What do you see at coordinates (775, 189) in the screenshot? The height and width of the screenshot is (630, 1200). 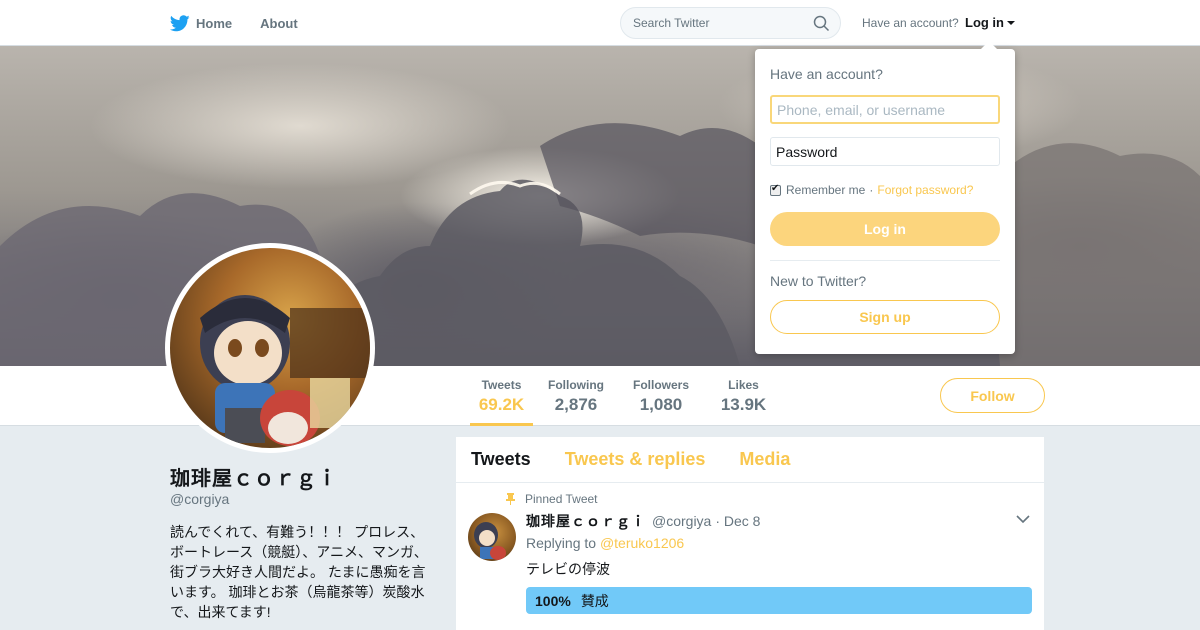 I see `remember-me-checkbox` at bounding box center [775, 189].